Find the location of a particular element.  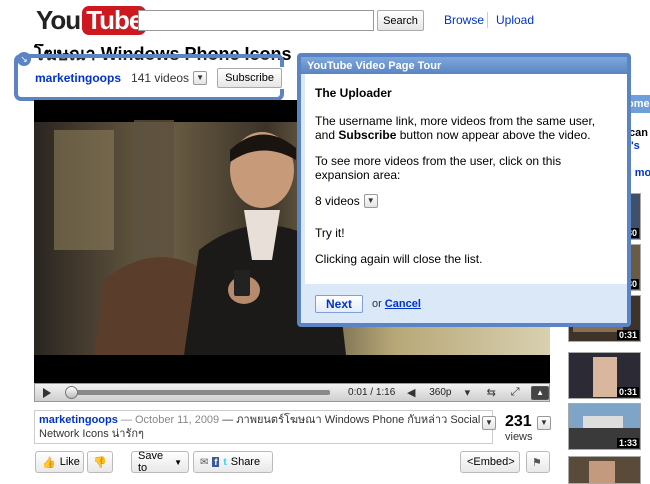

uploader-bar: marketingoops 141 videos ▼ Subscribe is located at coordinates (160, 78).